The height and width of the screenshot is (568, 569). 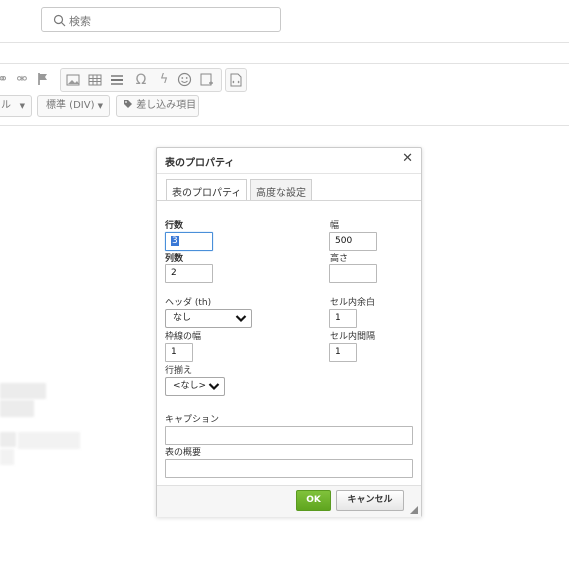 I want to click on ok-button: OK, so click(x=313, y=500).